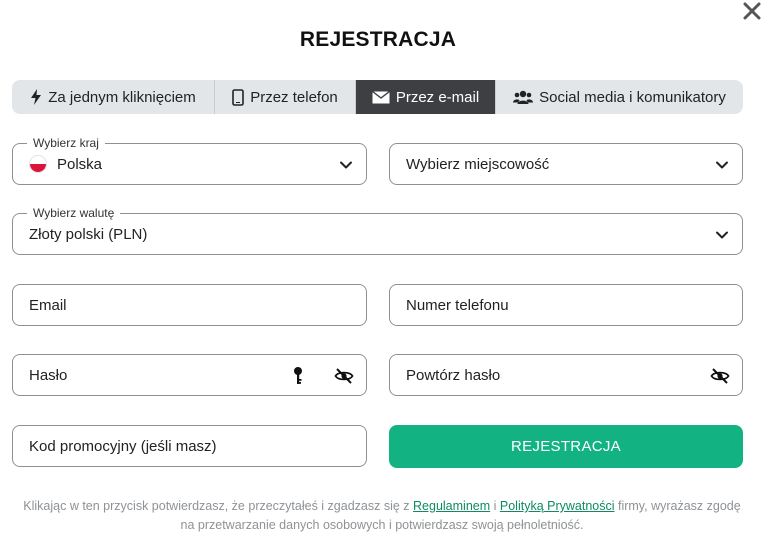 The image size is (761, 556). I want to click on close-icon, so click(750, 12).